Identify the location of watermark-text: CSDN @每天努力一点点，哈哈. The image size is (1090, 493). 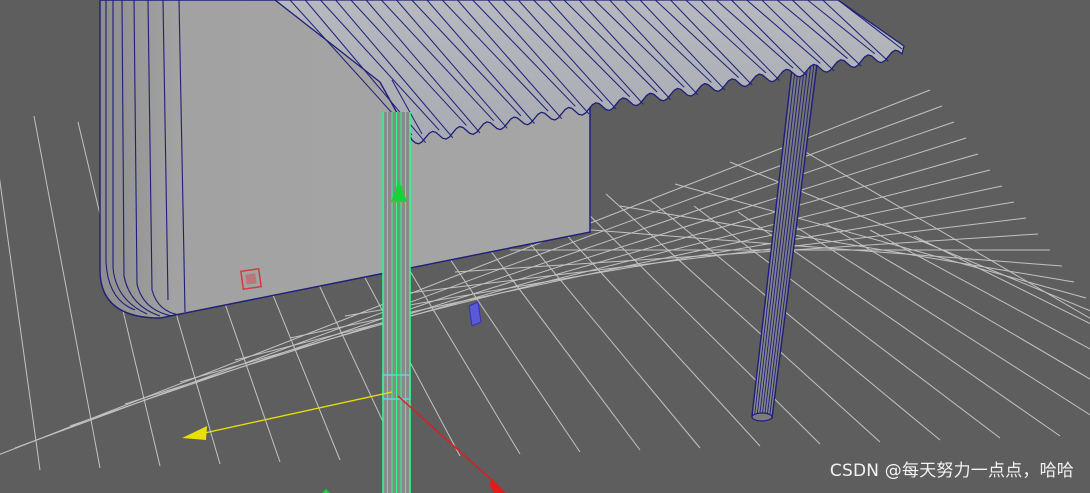
(951, 471).